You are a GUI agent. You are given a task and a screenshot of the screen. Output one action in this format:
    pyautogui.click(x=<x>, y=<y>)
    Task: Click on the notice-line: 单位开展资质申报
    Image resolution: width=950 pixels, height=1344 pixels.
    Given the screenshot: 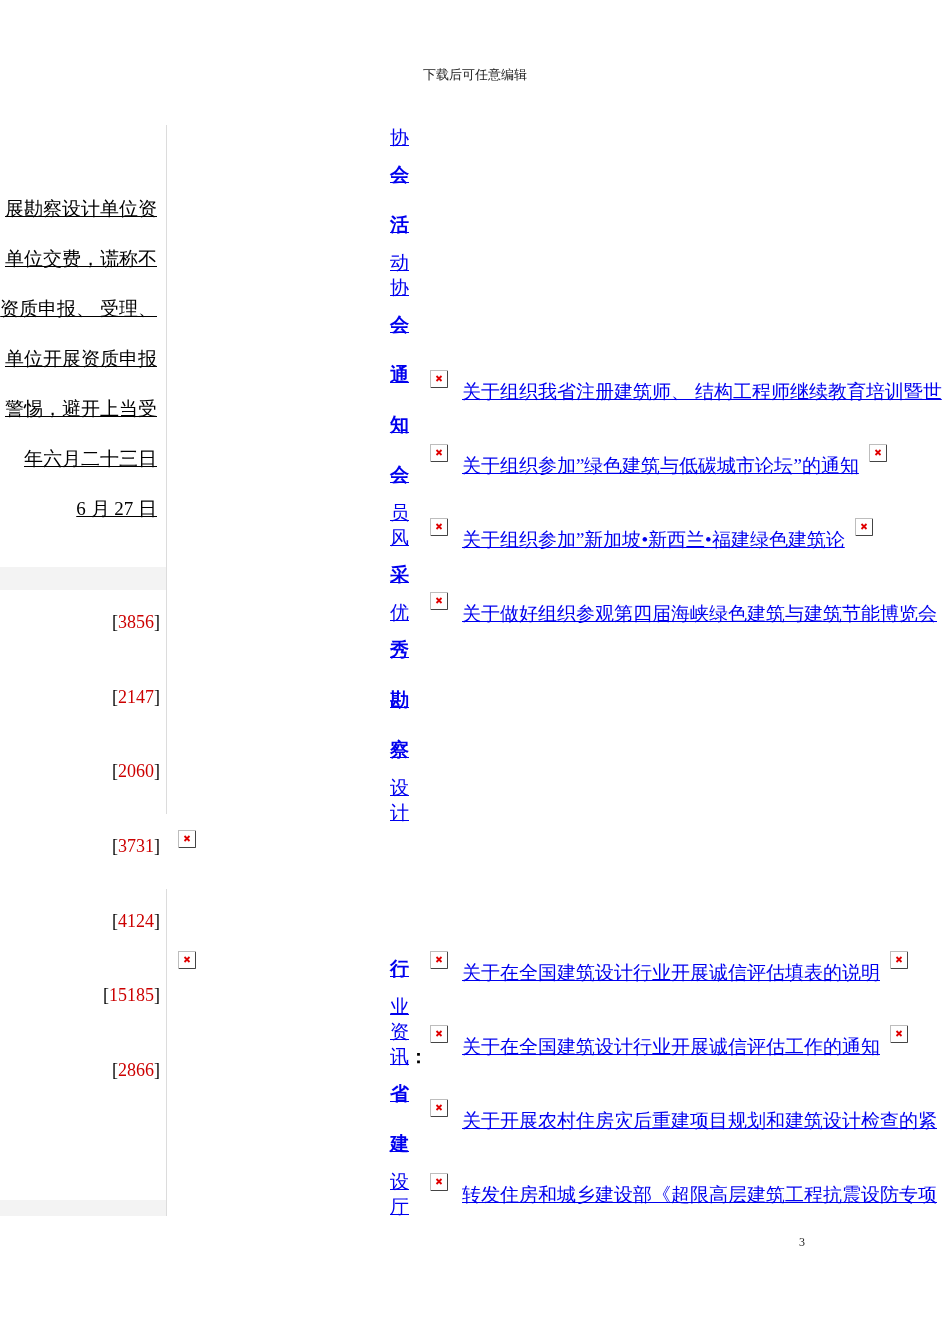 What is the action you would take?
    pyautogui.click(x=81, y=359)
    